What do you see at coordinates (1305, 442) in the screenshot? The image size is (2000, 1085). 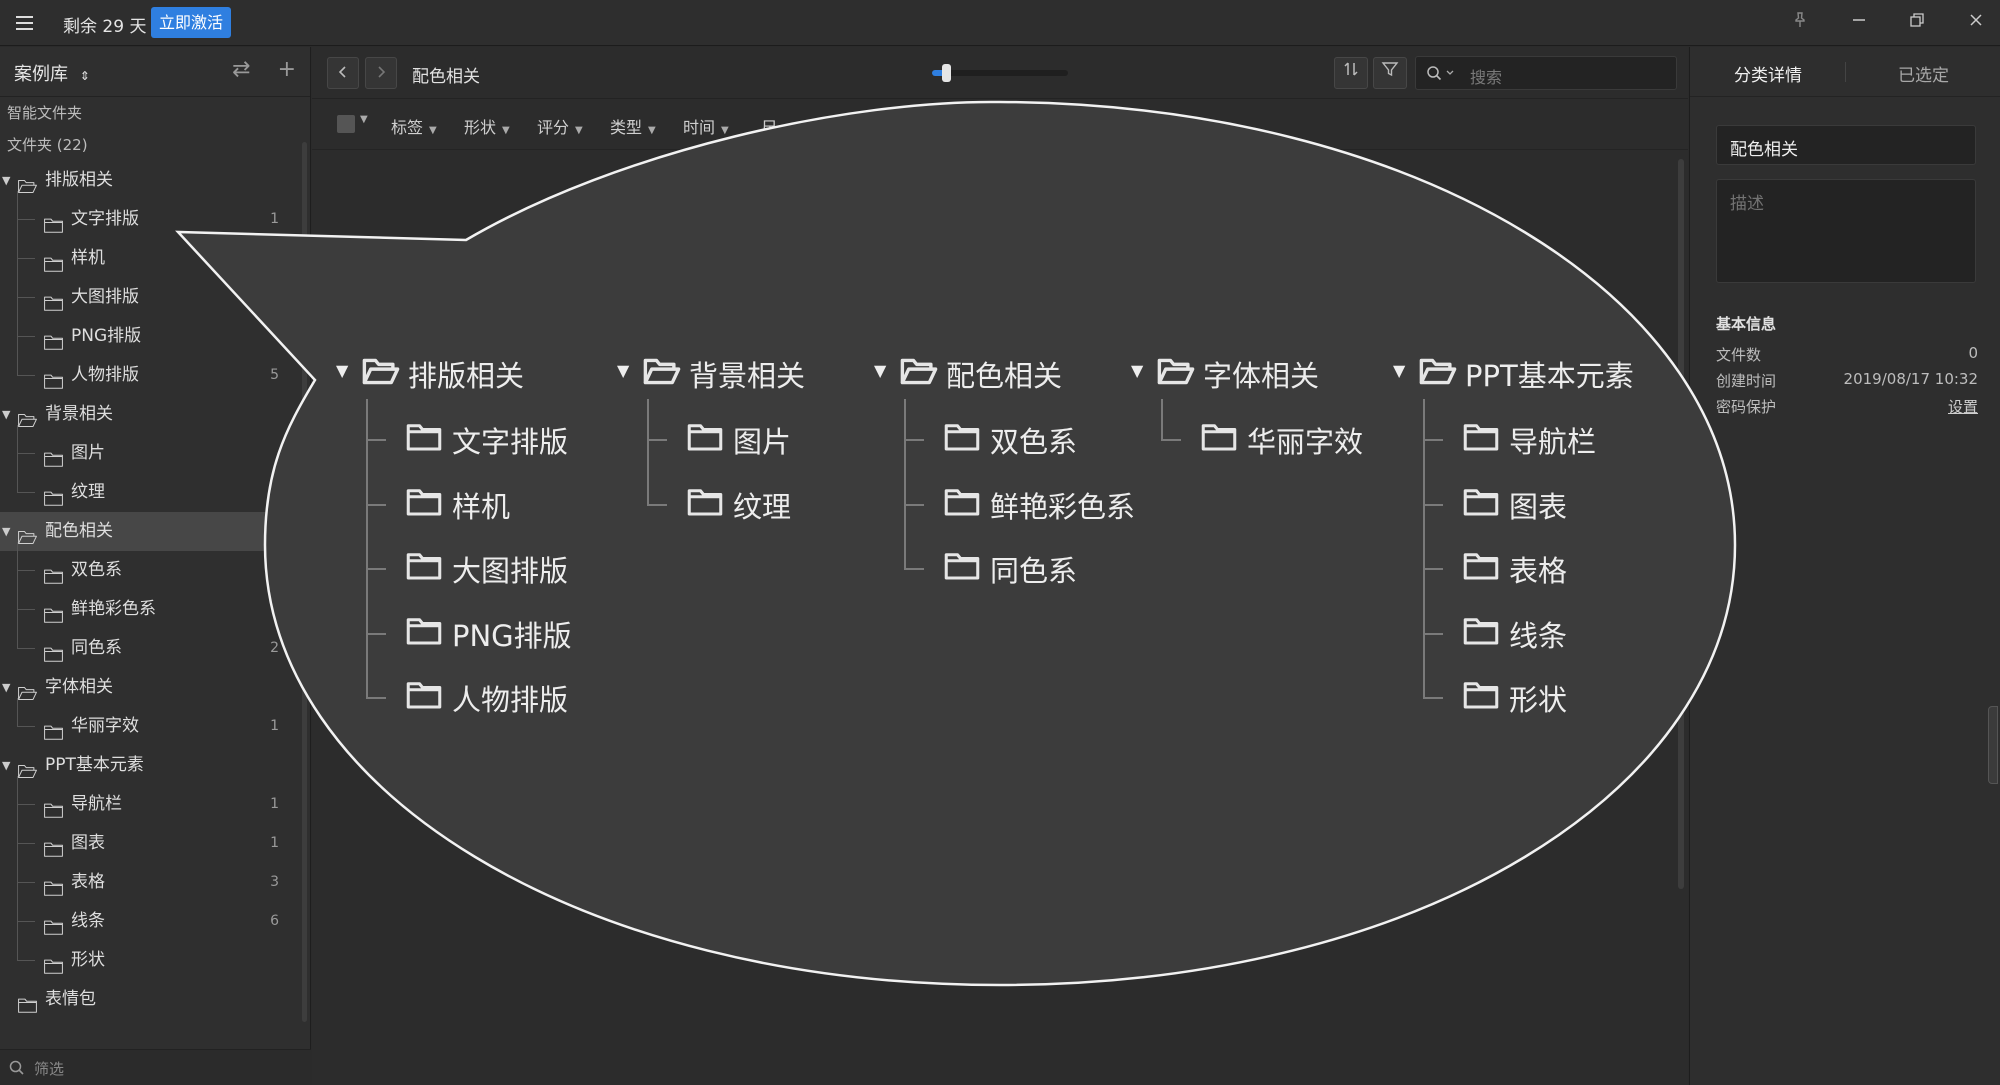 I see `callout-folder-label: 华丽字效` at bounding box center [1305, 442].